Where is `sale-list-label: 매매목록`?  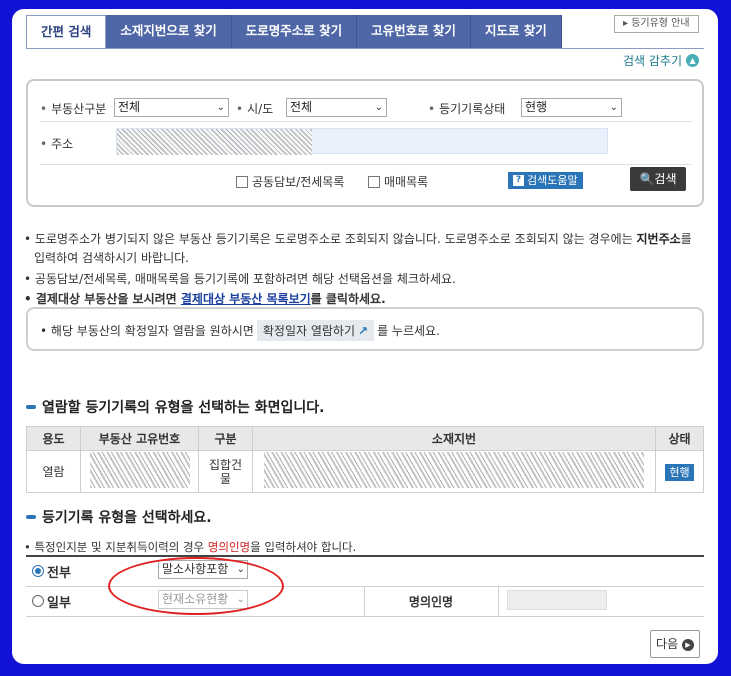 sale-list-label: 매매목록 is located at coordinates (406, 182).